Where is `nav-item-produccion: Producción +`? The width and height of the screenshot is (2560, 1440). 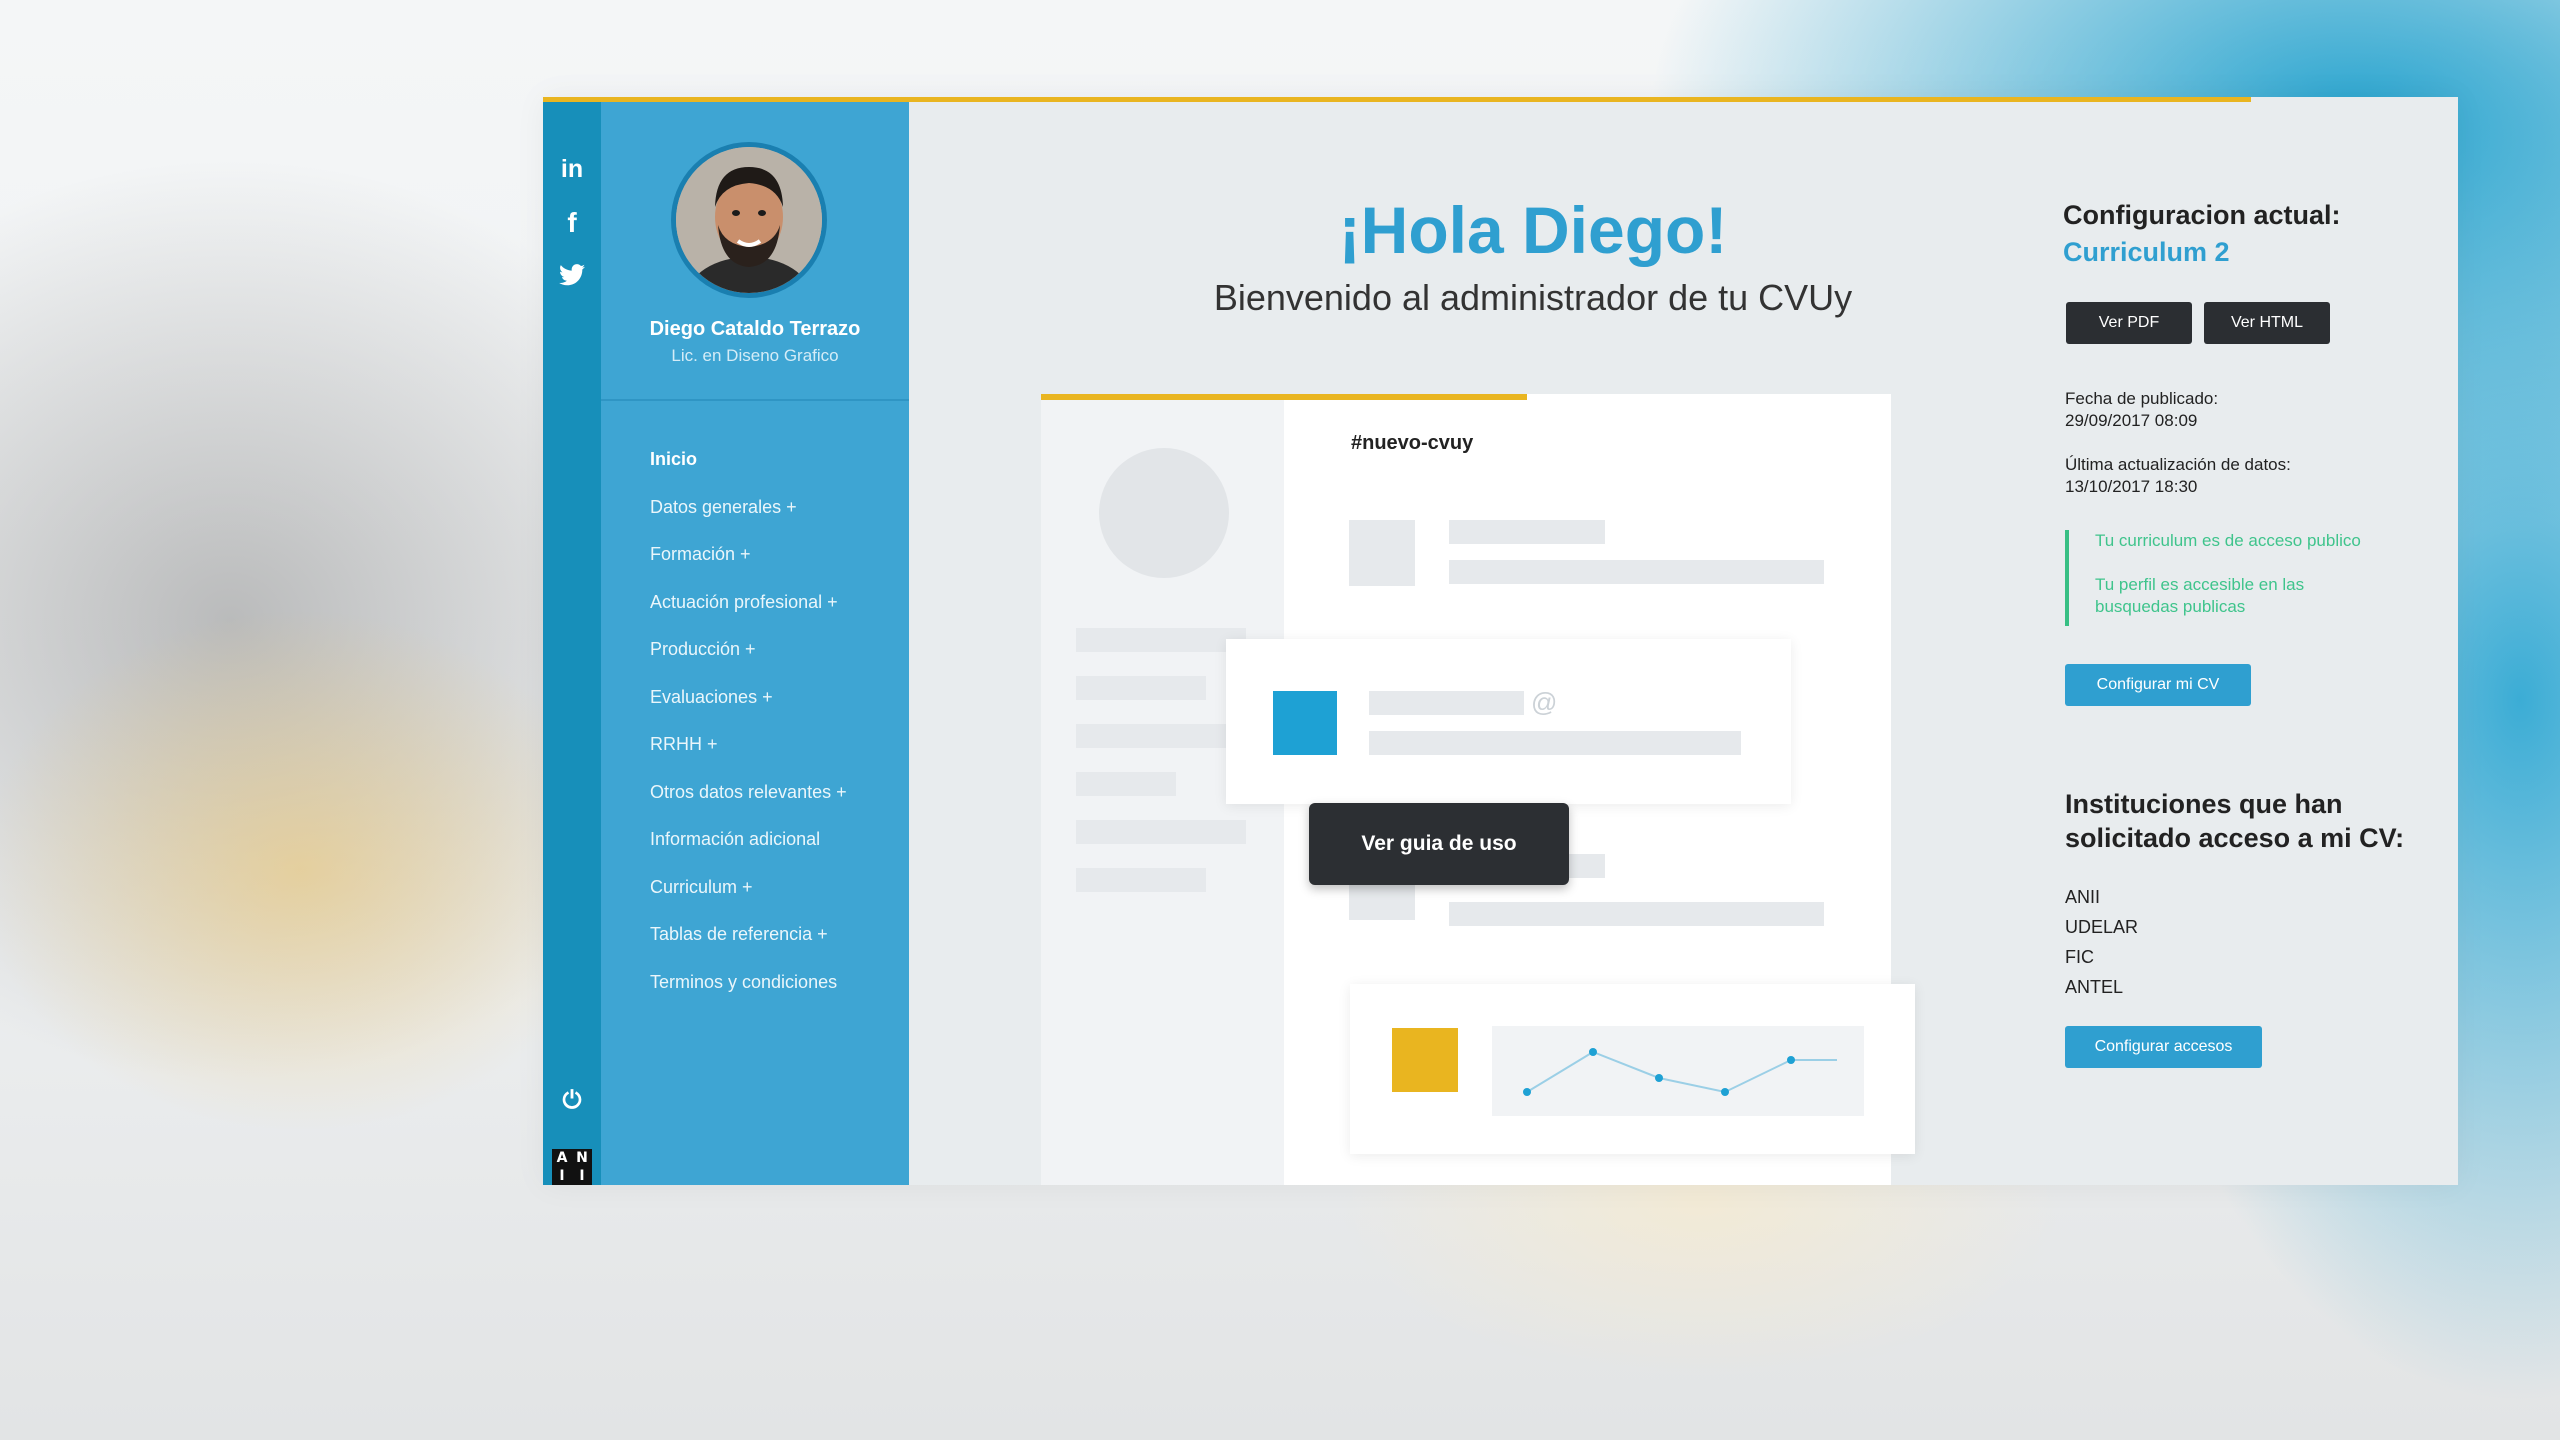 nav-item-produccion: Producción + is located at coordinates (748, 661).